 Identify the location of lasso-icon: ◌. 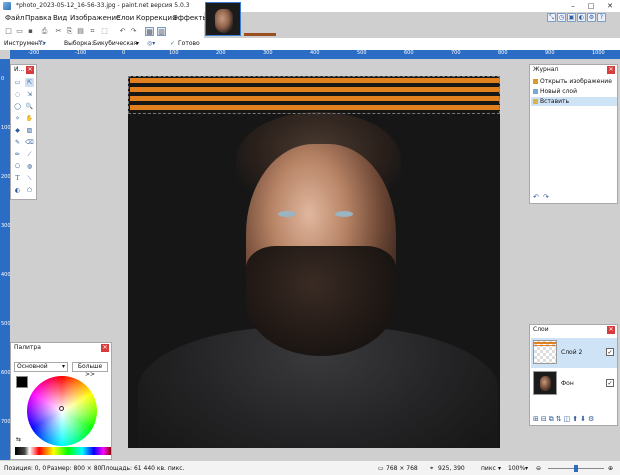
(17, 94).